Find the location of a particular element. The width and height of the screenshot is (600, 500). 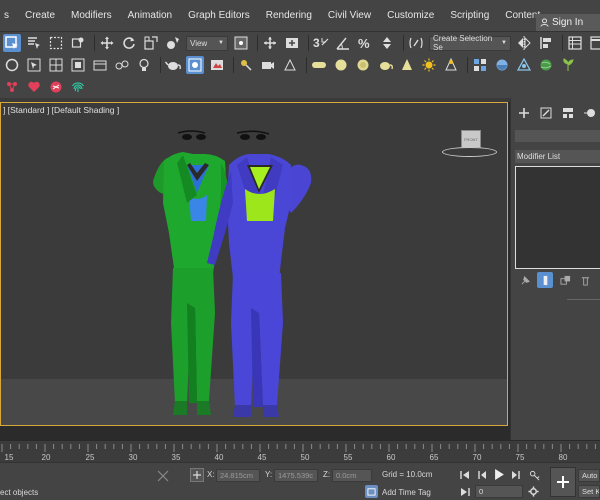

hair-icon is located at coordinates (56, 87).